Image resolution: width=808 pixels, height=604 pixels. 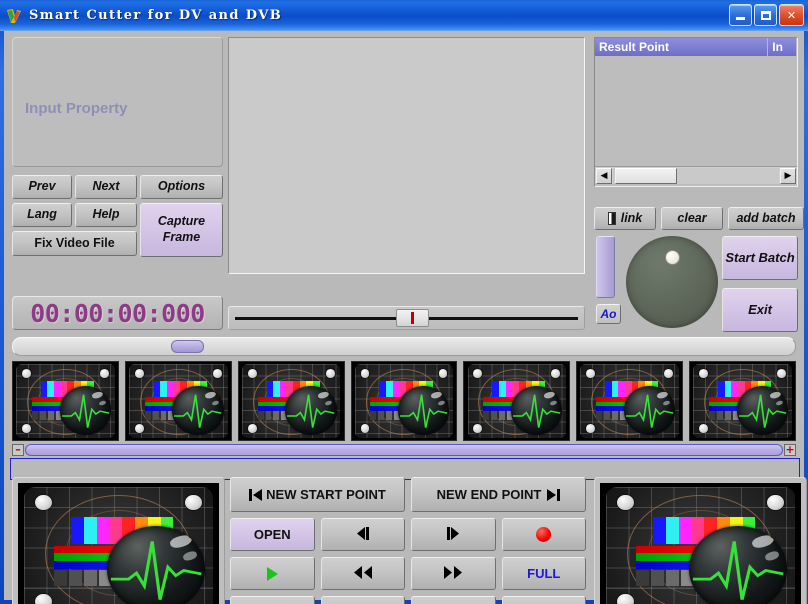 What do you see at coordinates (543, 600) in the screenshot?
I see `save-project-button: Save Proj` at bounding box center [543, 600].